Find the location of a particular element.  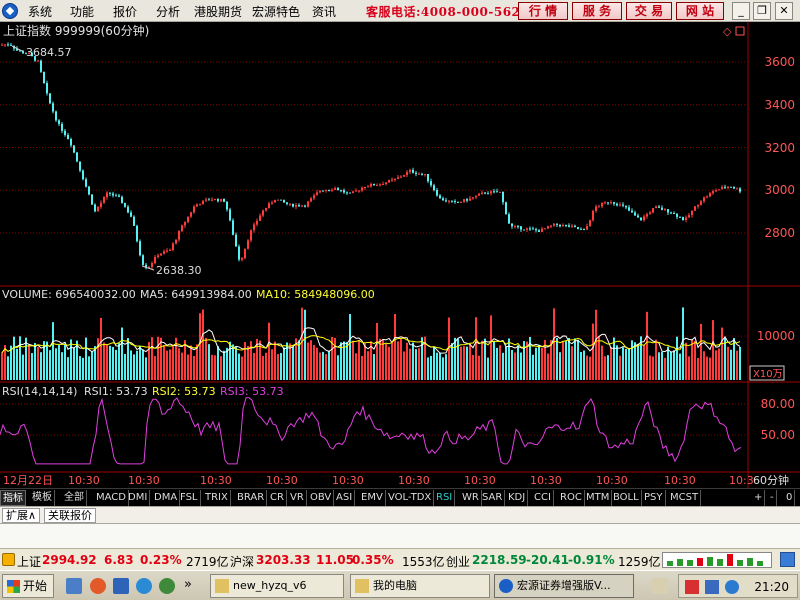

menu-quote: 报价 is located at coordinates (125, 11).